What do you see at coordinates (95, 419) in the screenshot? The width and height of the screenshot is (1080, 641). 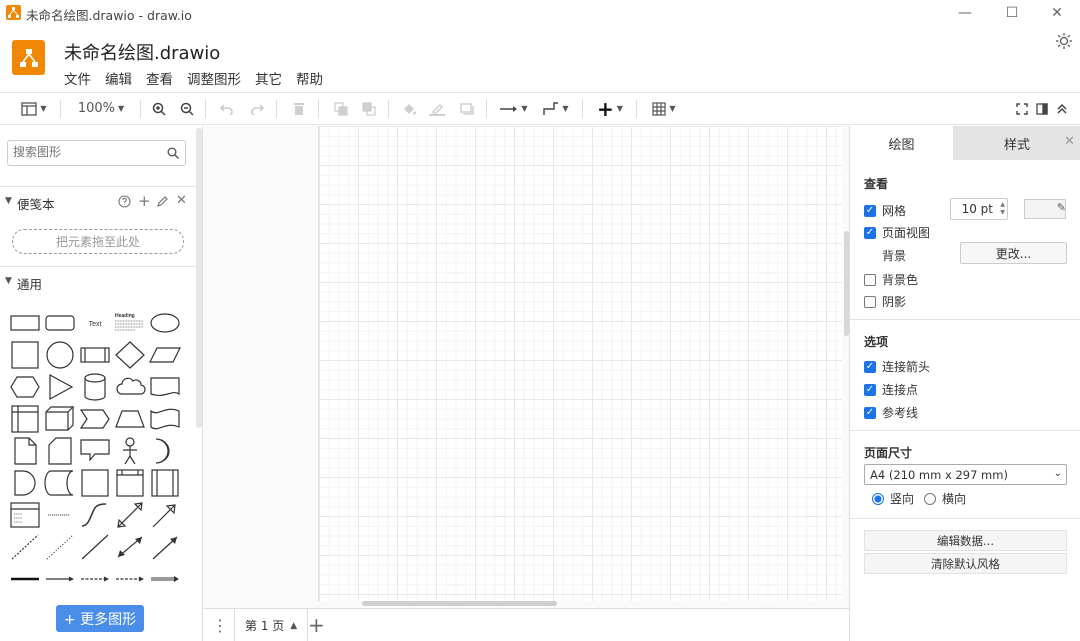 I see `step-shape` at bounding box center [95, 419].